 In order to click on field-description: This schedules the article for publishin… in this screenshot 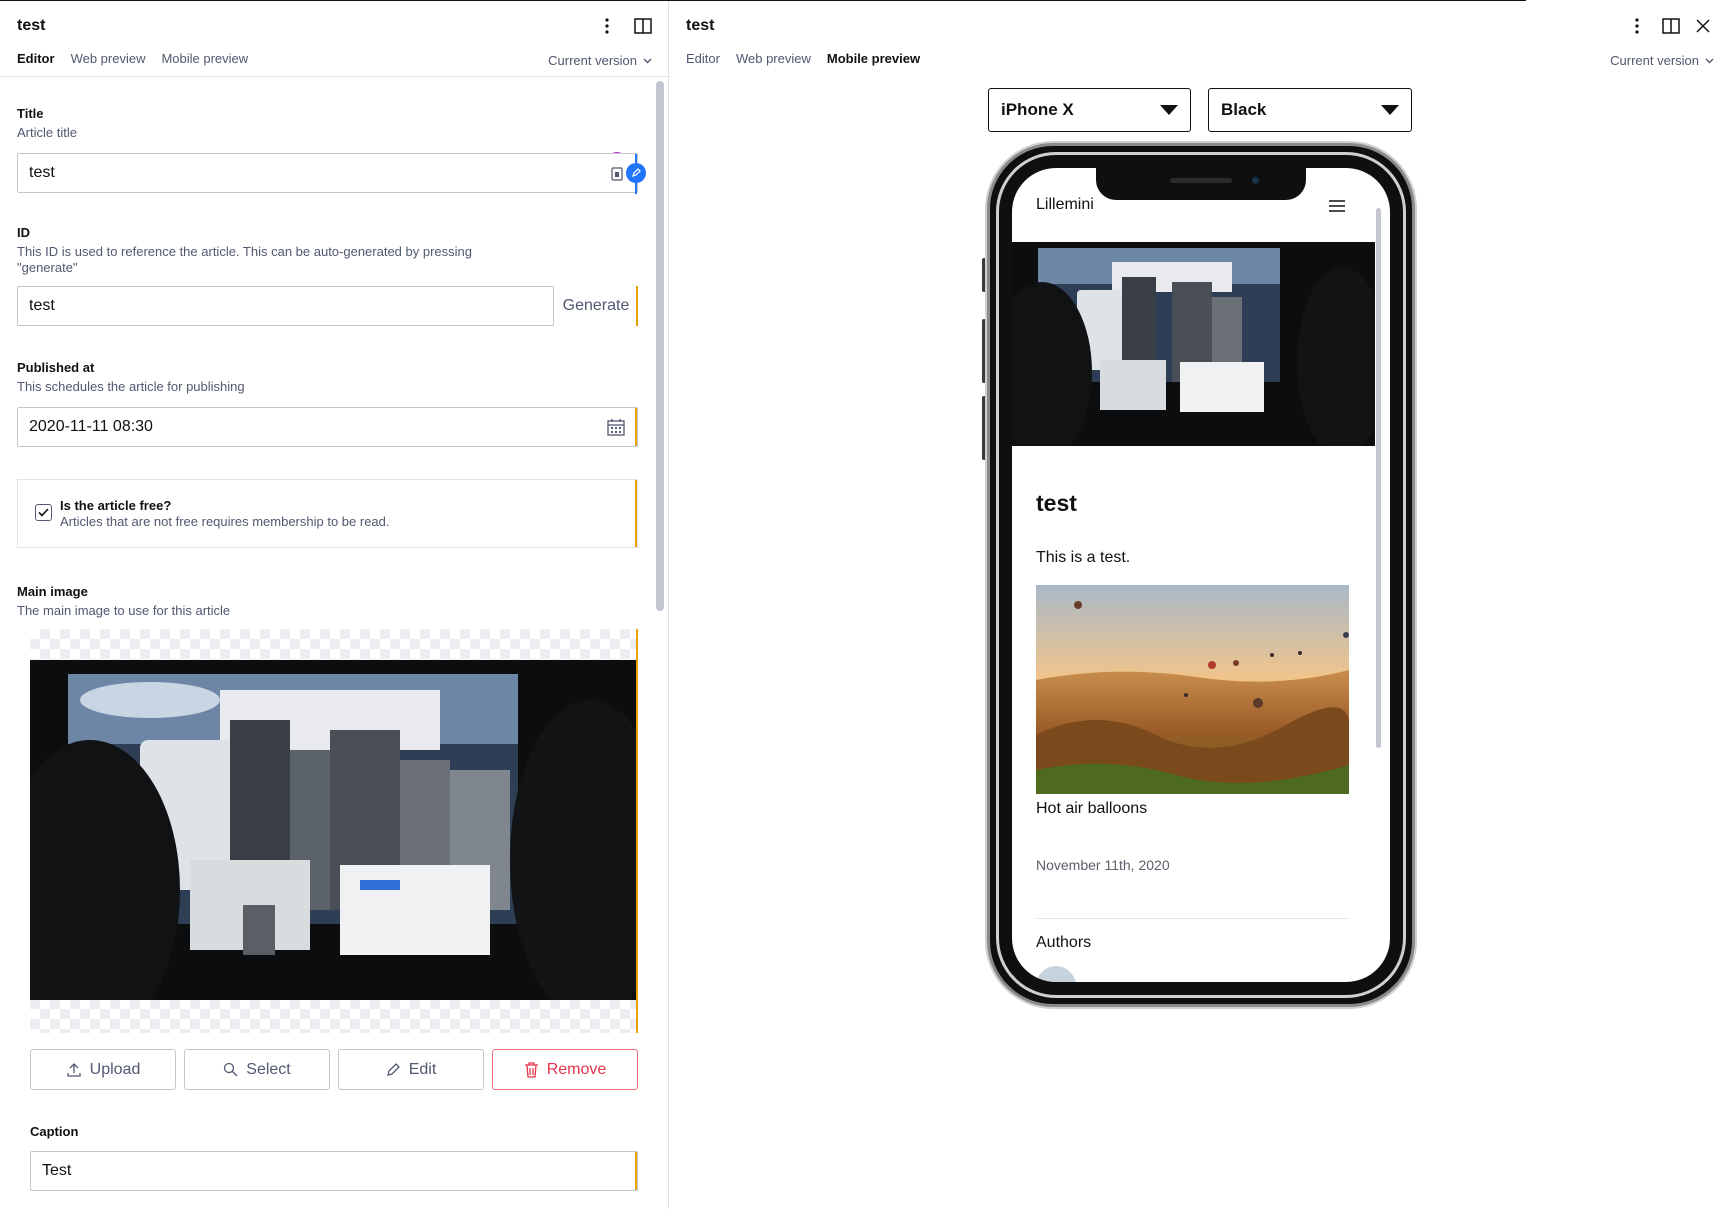, I will do `click(131, 386)`.